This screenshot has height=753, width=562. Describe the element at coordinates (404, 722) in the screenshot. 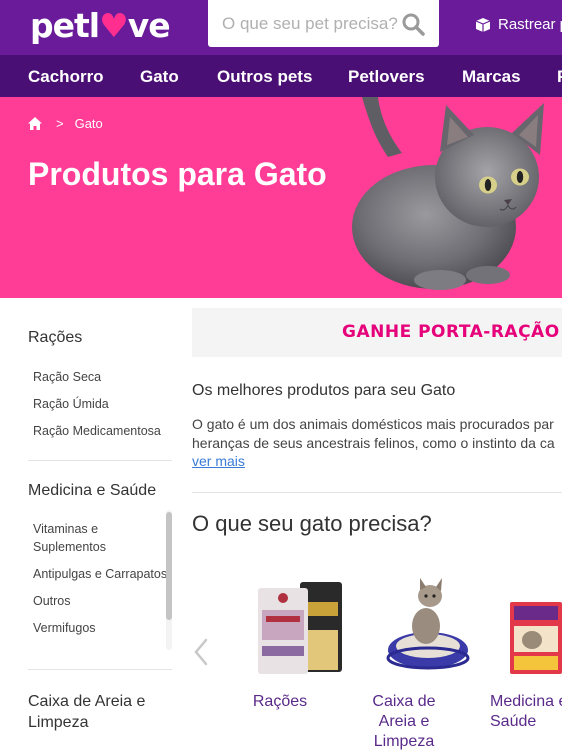

I see `category-caixa-areia: Caixa de Areia e Limpeza` at that location.